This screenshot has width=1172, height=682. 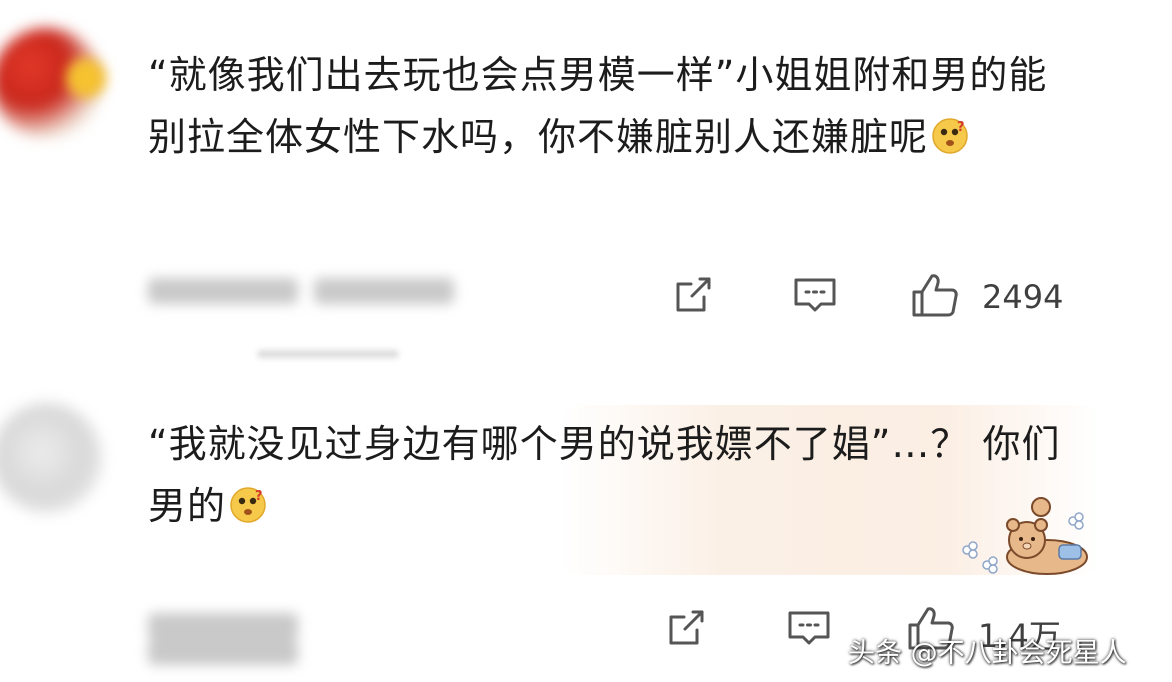 I want to click on comment-text: “我就没见过身边有哪个男的说我嫖不了娼”…？ 你们男的 ?, so click(x=608, y=475).